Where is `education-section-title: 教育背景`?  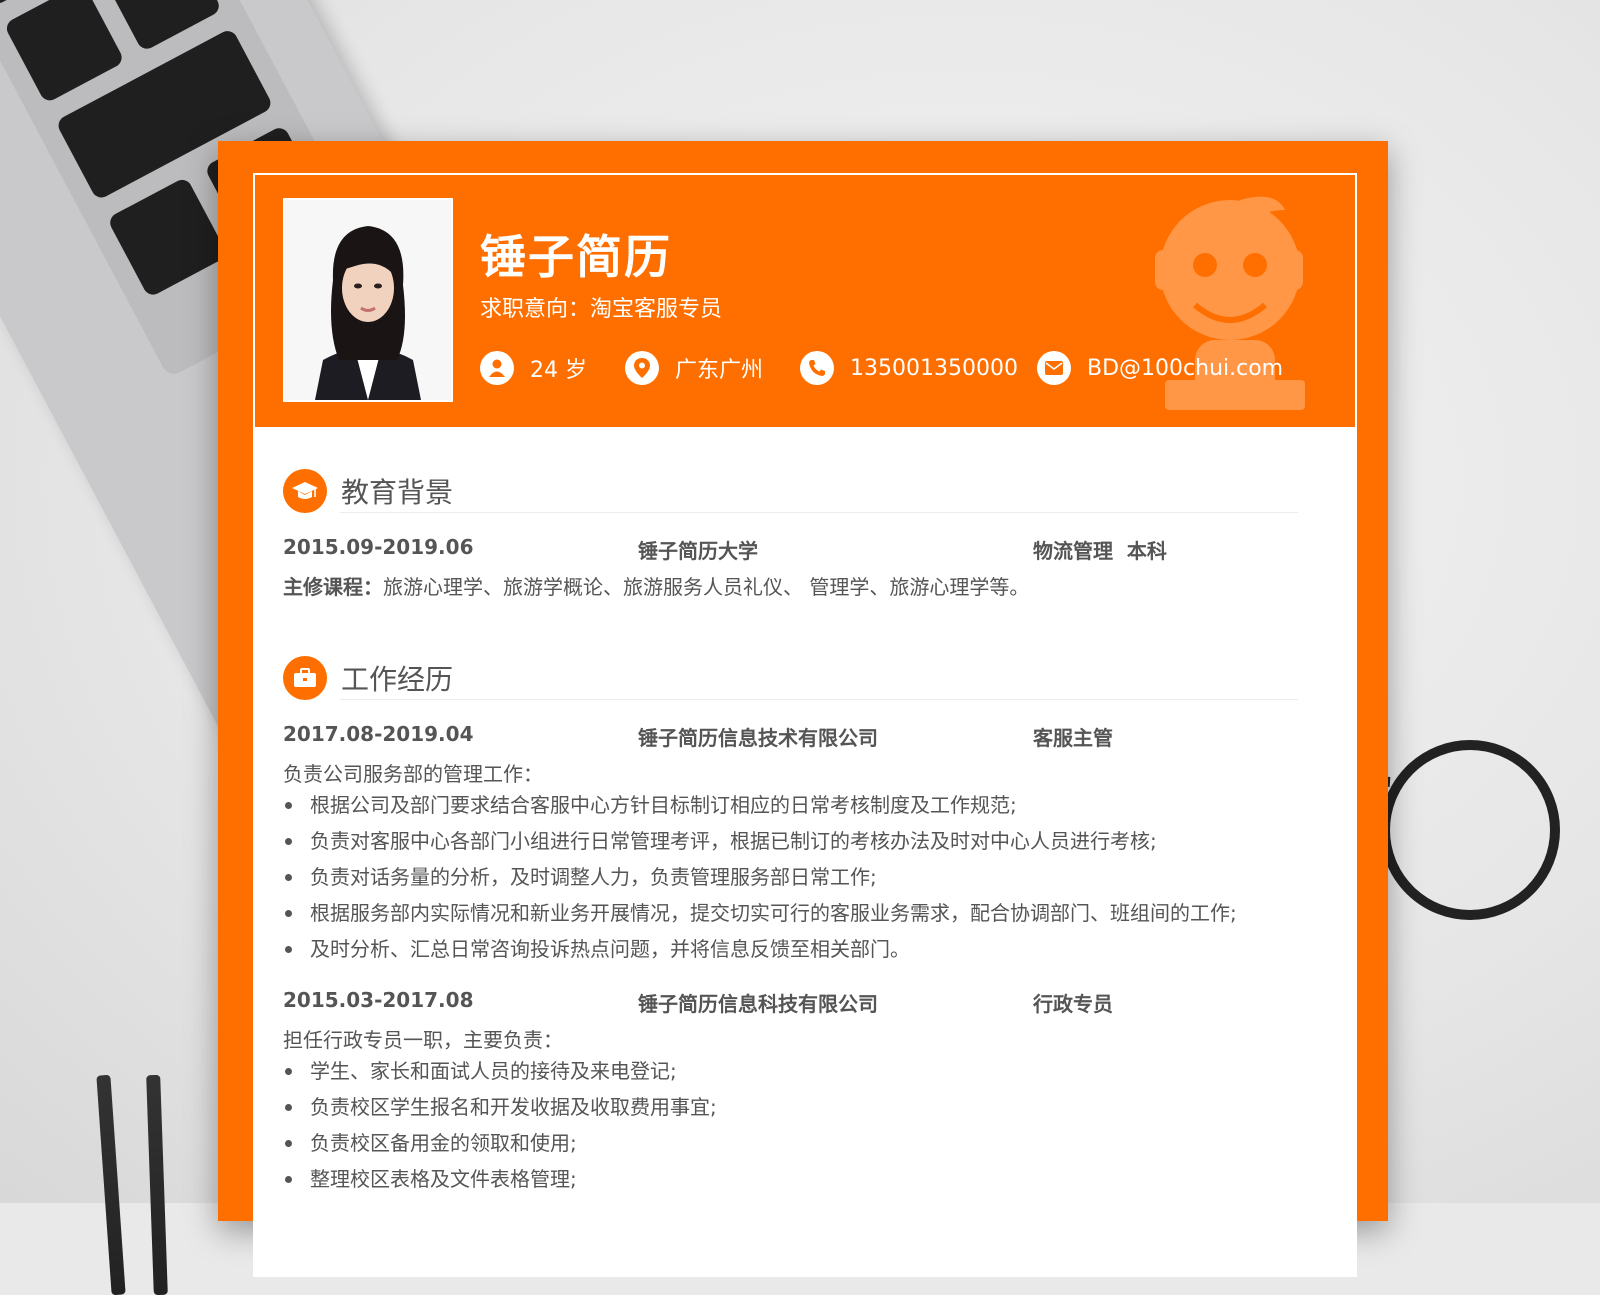
education-section-title: 教育背景 is located at coordinates (368, 491).